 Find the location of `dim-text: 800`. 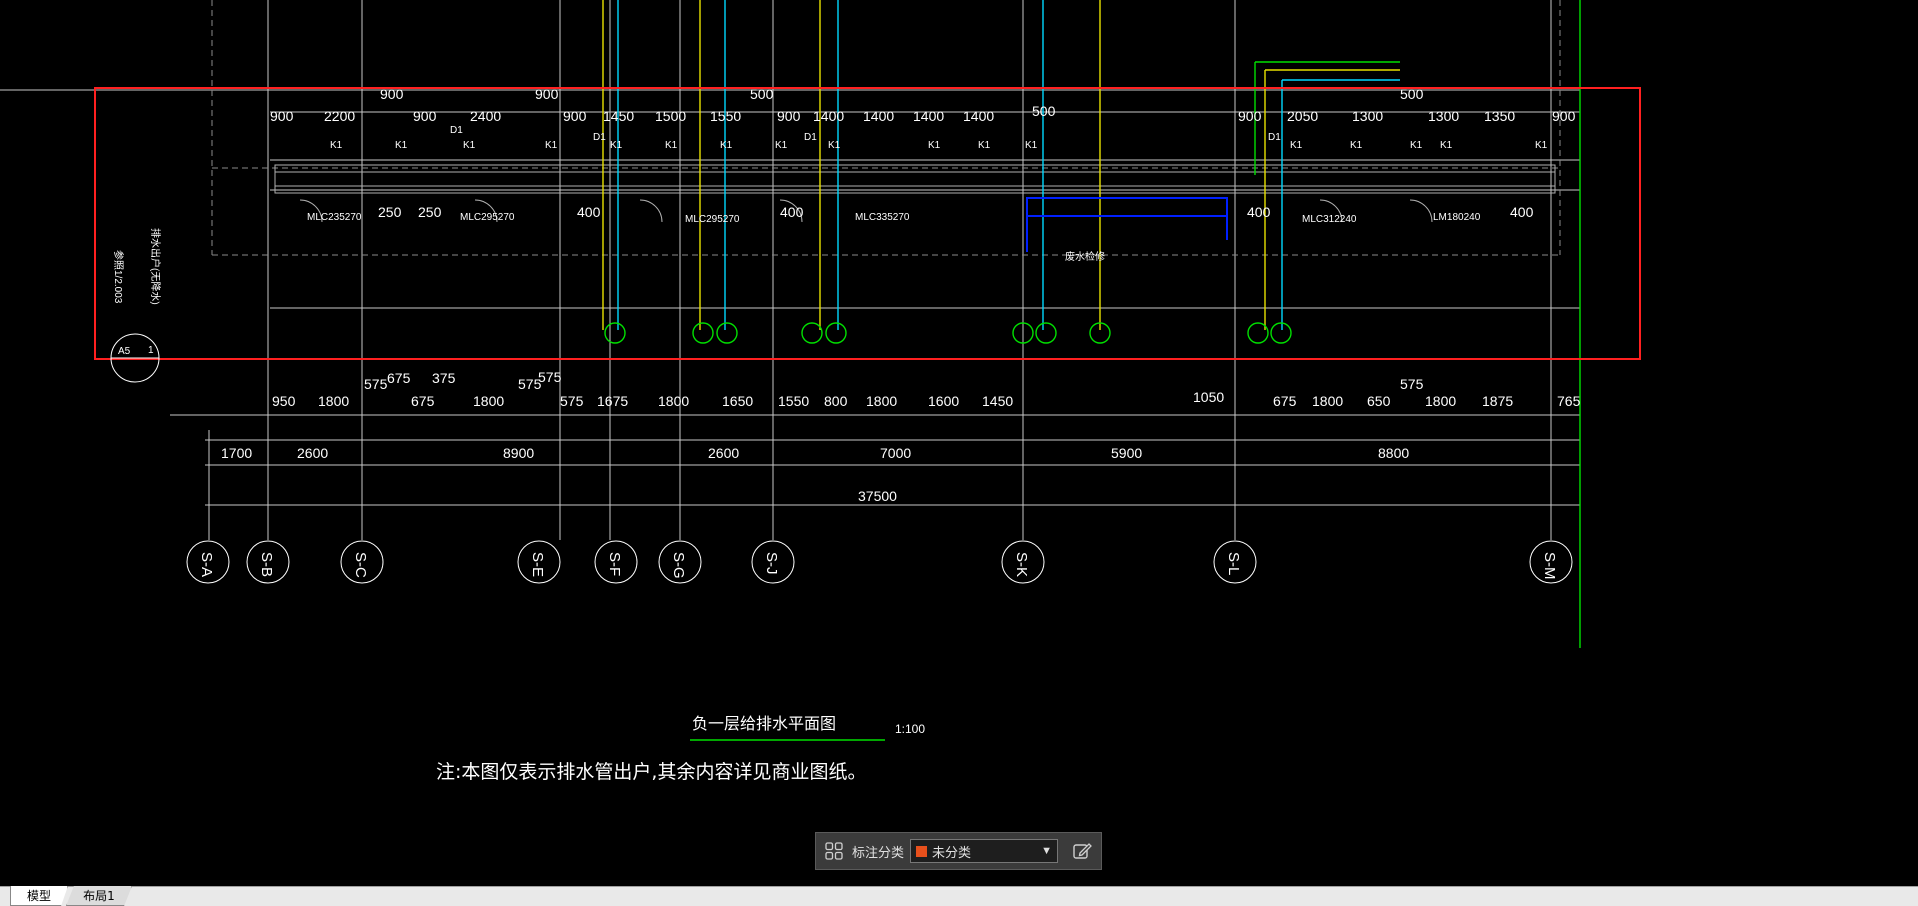

dim-text: 800 is located at coordinates (836, 401).